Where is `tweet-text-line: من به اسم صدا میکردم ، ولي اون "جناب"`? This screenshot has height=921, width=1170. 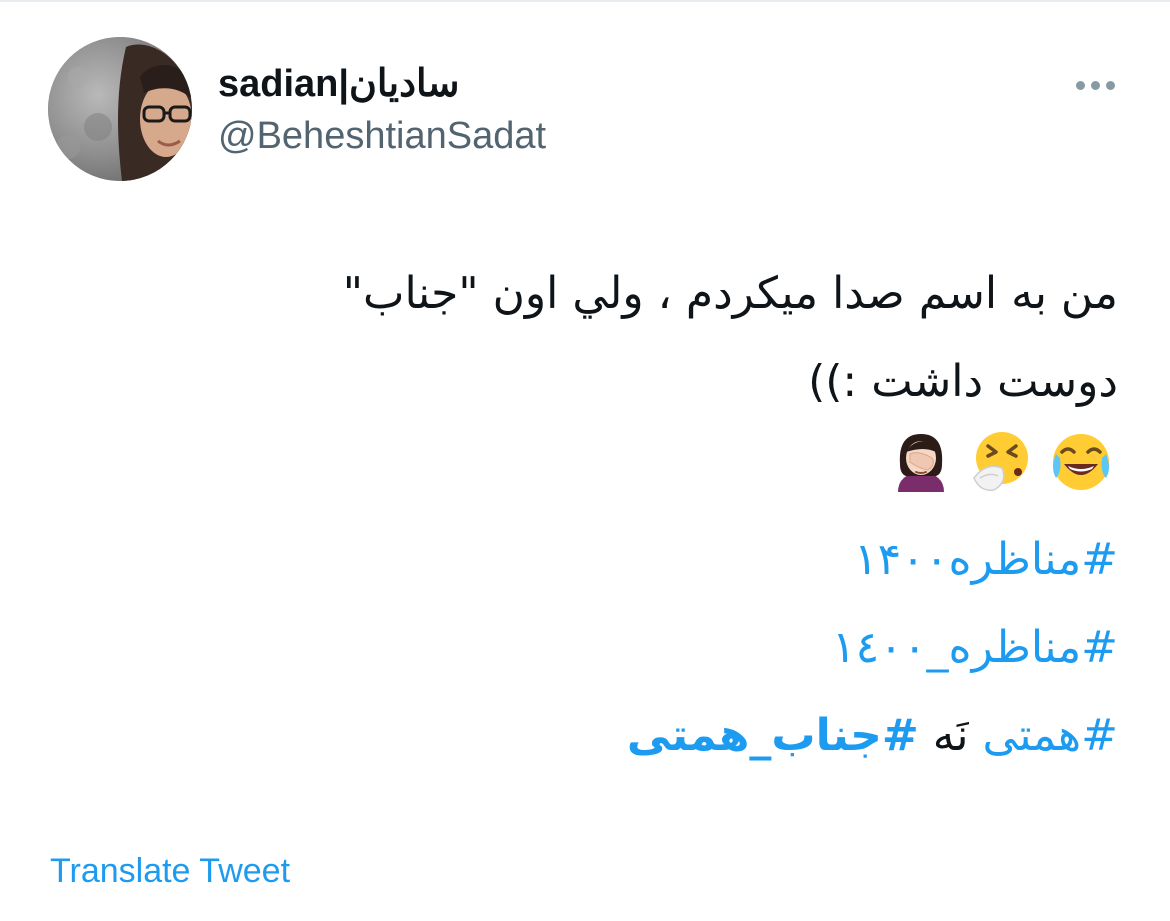
tweet-text-line: من به اسم صدا میکردم ، ولي اون "جناب" is located at coordinates (730, 293).